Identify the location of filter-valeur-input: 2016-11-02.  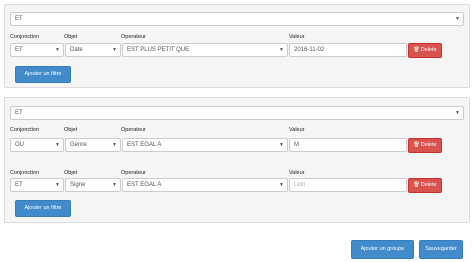
(348, 50).